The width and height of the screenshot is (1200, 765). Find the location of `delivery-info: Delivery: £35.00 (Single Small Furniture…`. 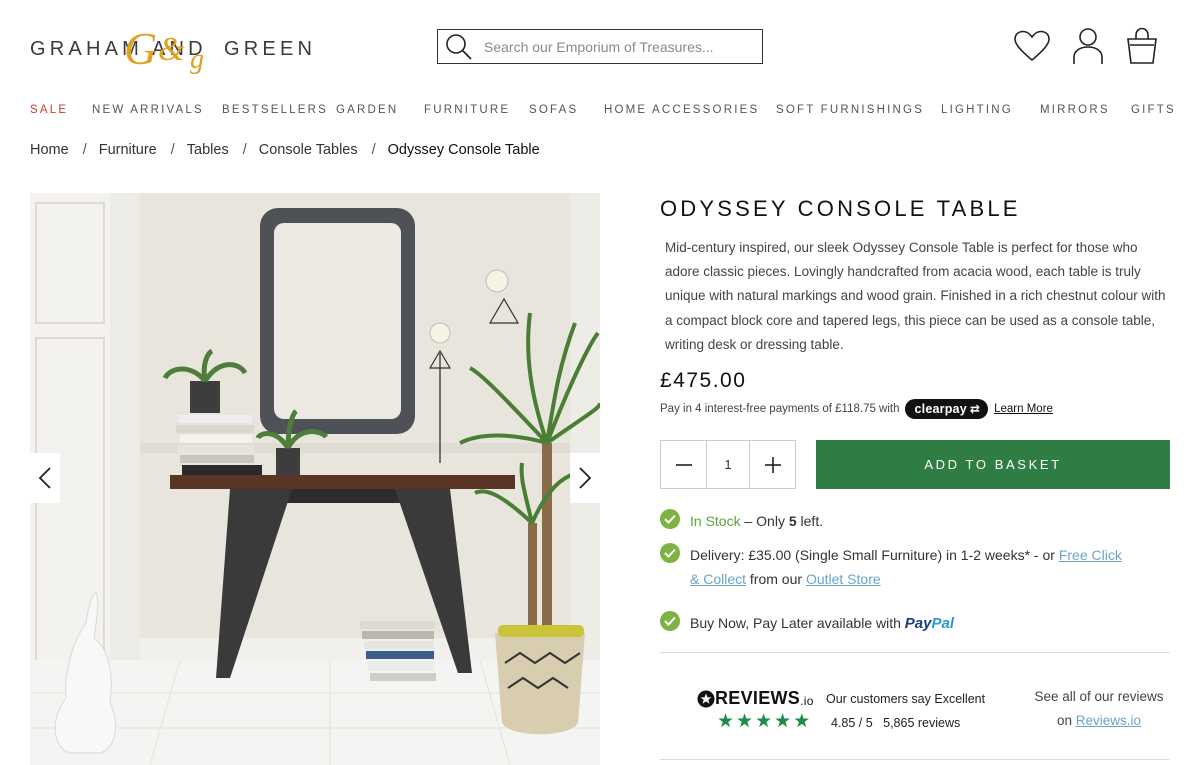

delivery-info: Delivery: £35.00 (Single Small Furniture… is located at coordinates (895, 567).